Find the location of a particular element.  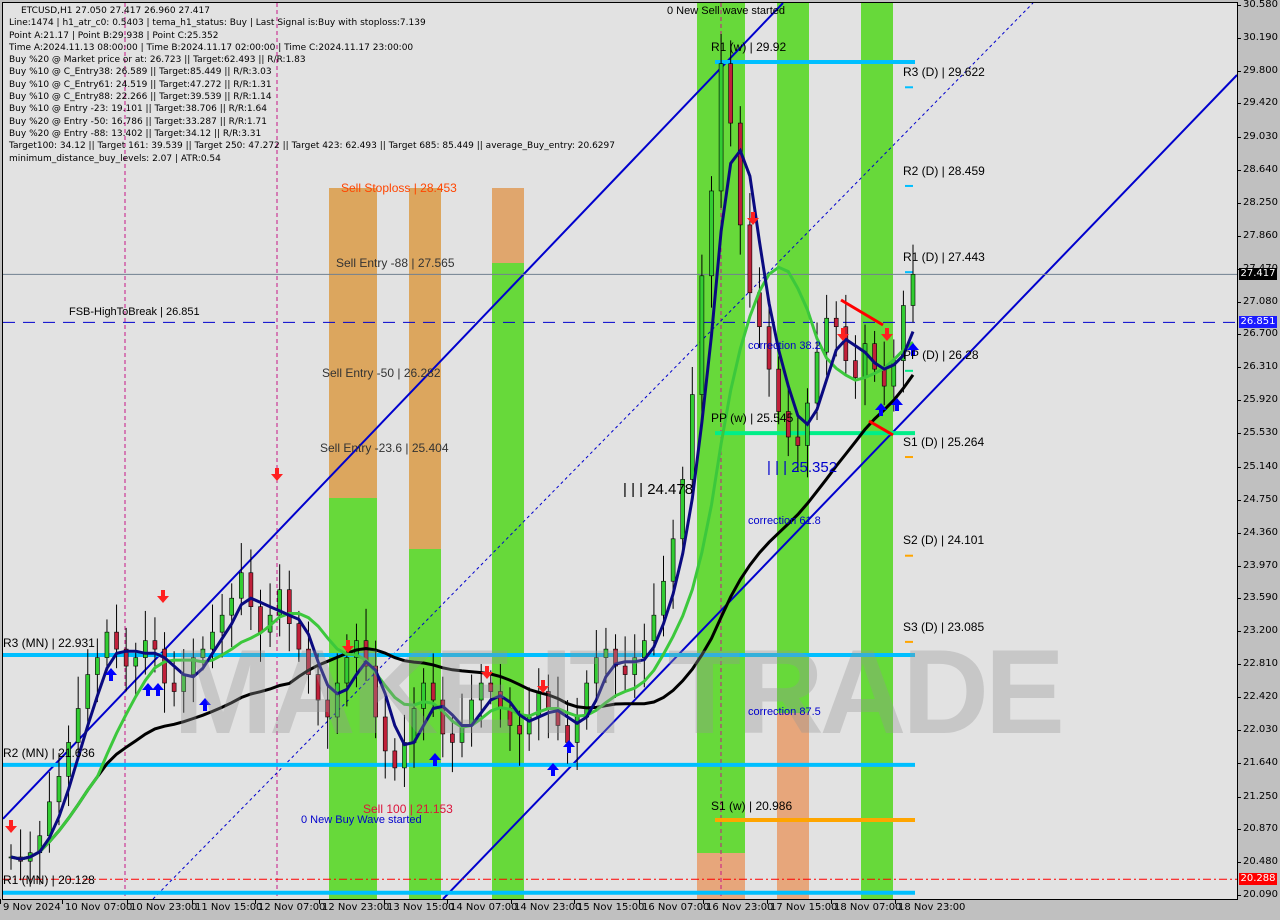

y-tick-label: 24.360 is located at coordinates (1257, 532).